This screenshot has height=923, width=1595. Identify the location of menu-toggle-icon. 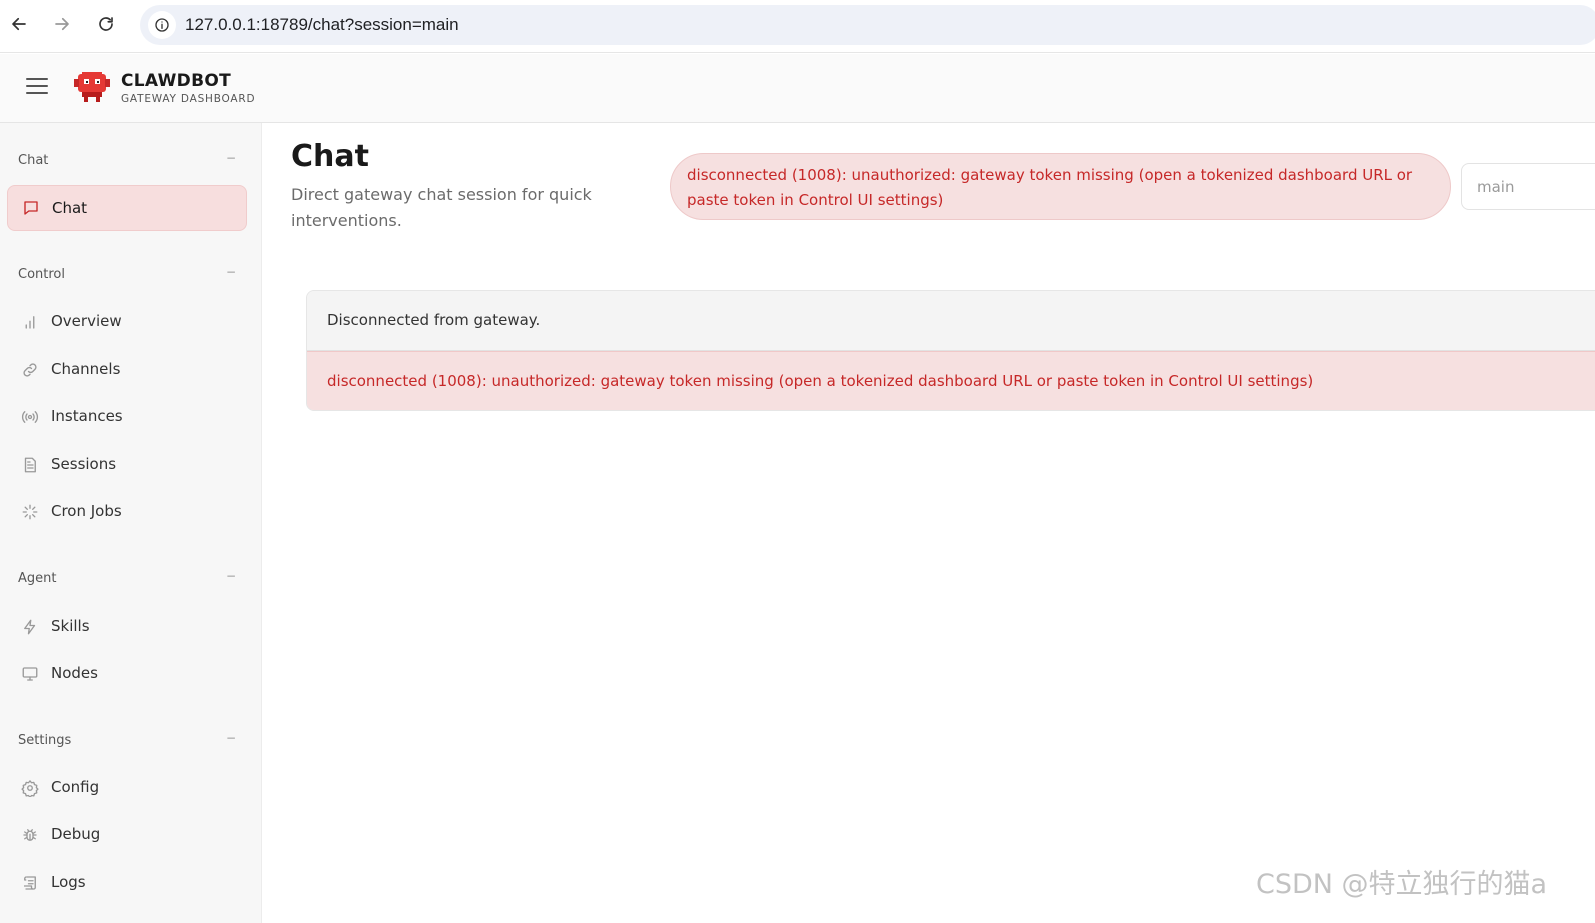
(37, 88).